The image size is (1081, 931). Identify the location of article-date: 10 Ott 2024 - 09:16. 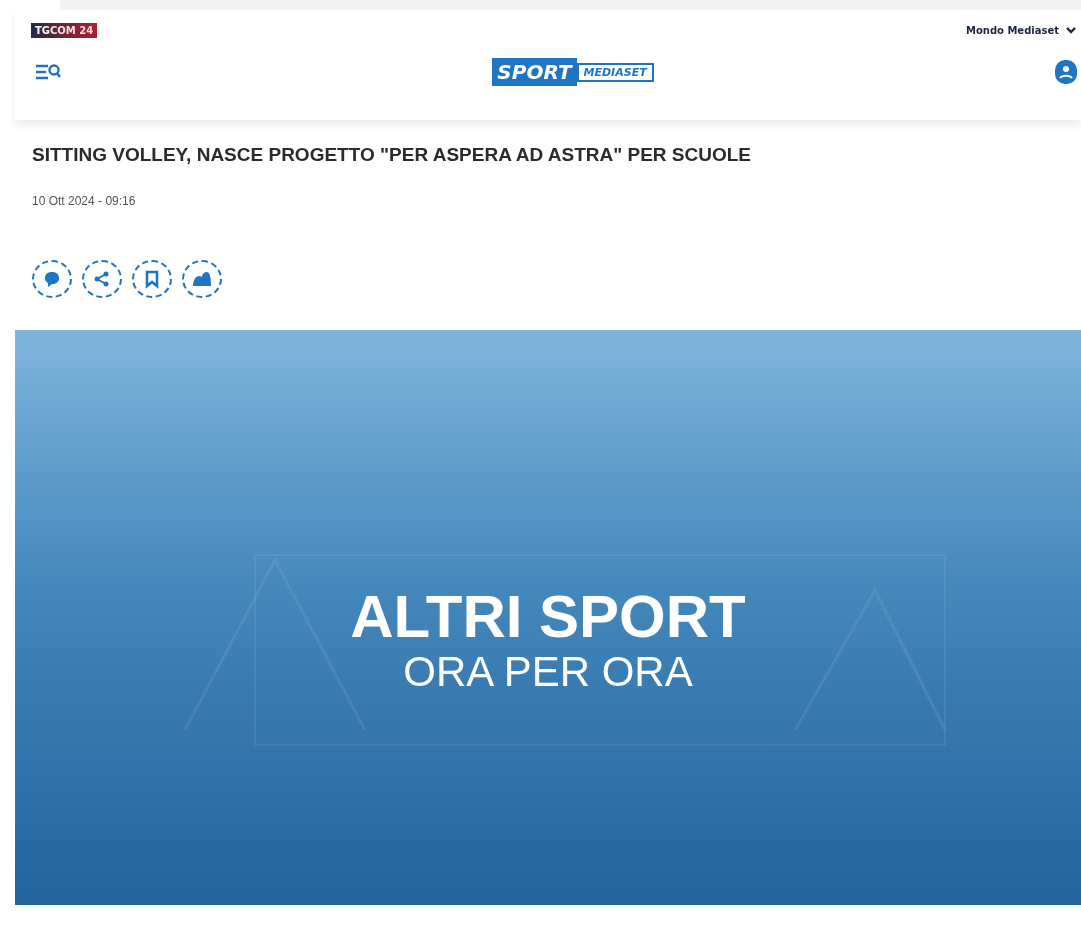
(84, 201).